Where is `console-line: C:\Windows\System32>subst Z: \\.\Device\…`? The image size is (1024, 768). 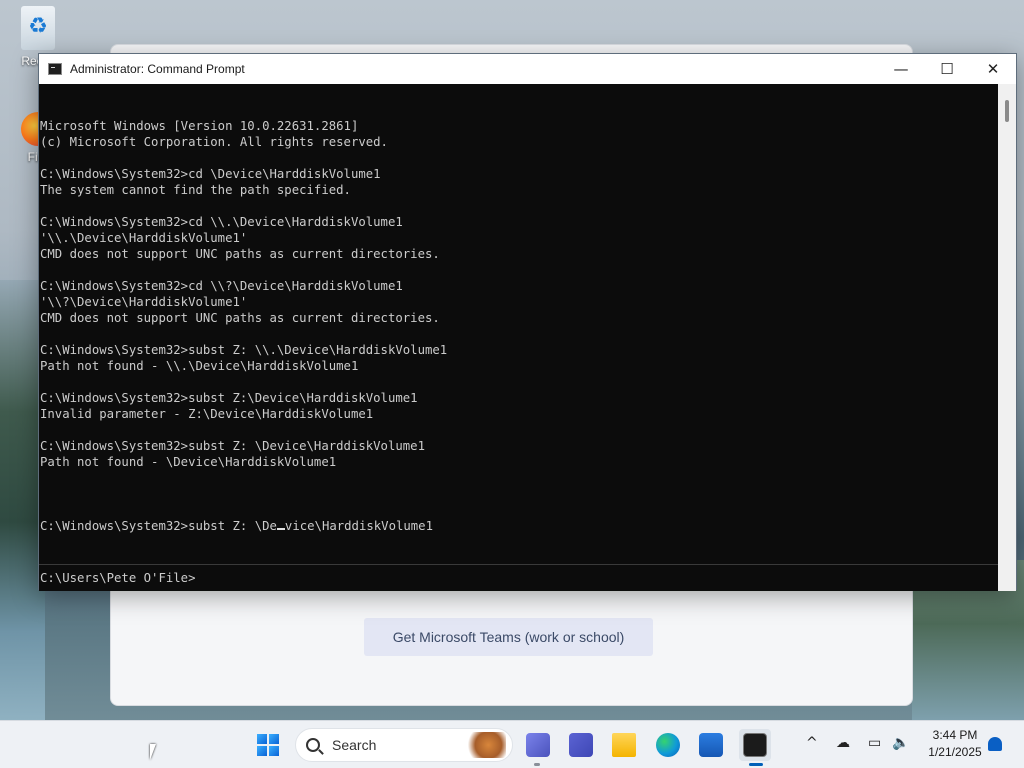 console-line: C:\Windows\System32>subst Z: \\.\Device\… is located at coordinates (244, 350).